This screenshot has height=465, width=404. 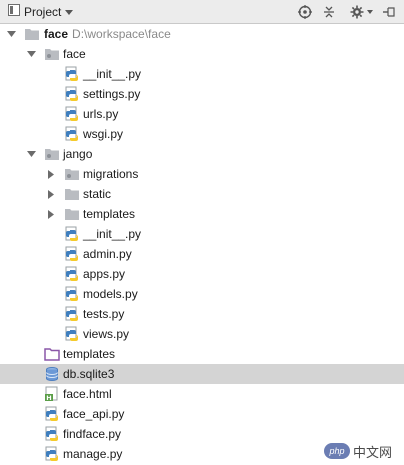 I want to click on tree-node-label: settings.py, so click(x=112, y=94).